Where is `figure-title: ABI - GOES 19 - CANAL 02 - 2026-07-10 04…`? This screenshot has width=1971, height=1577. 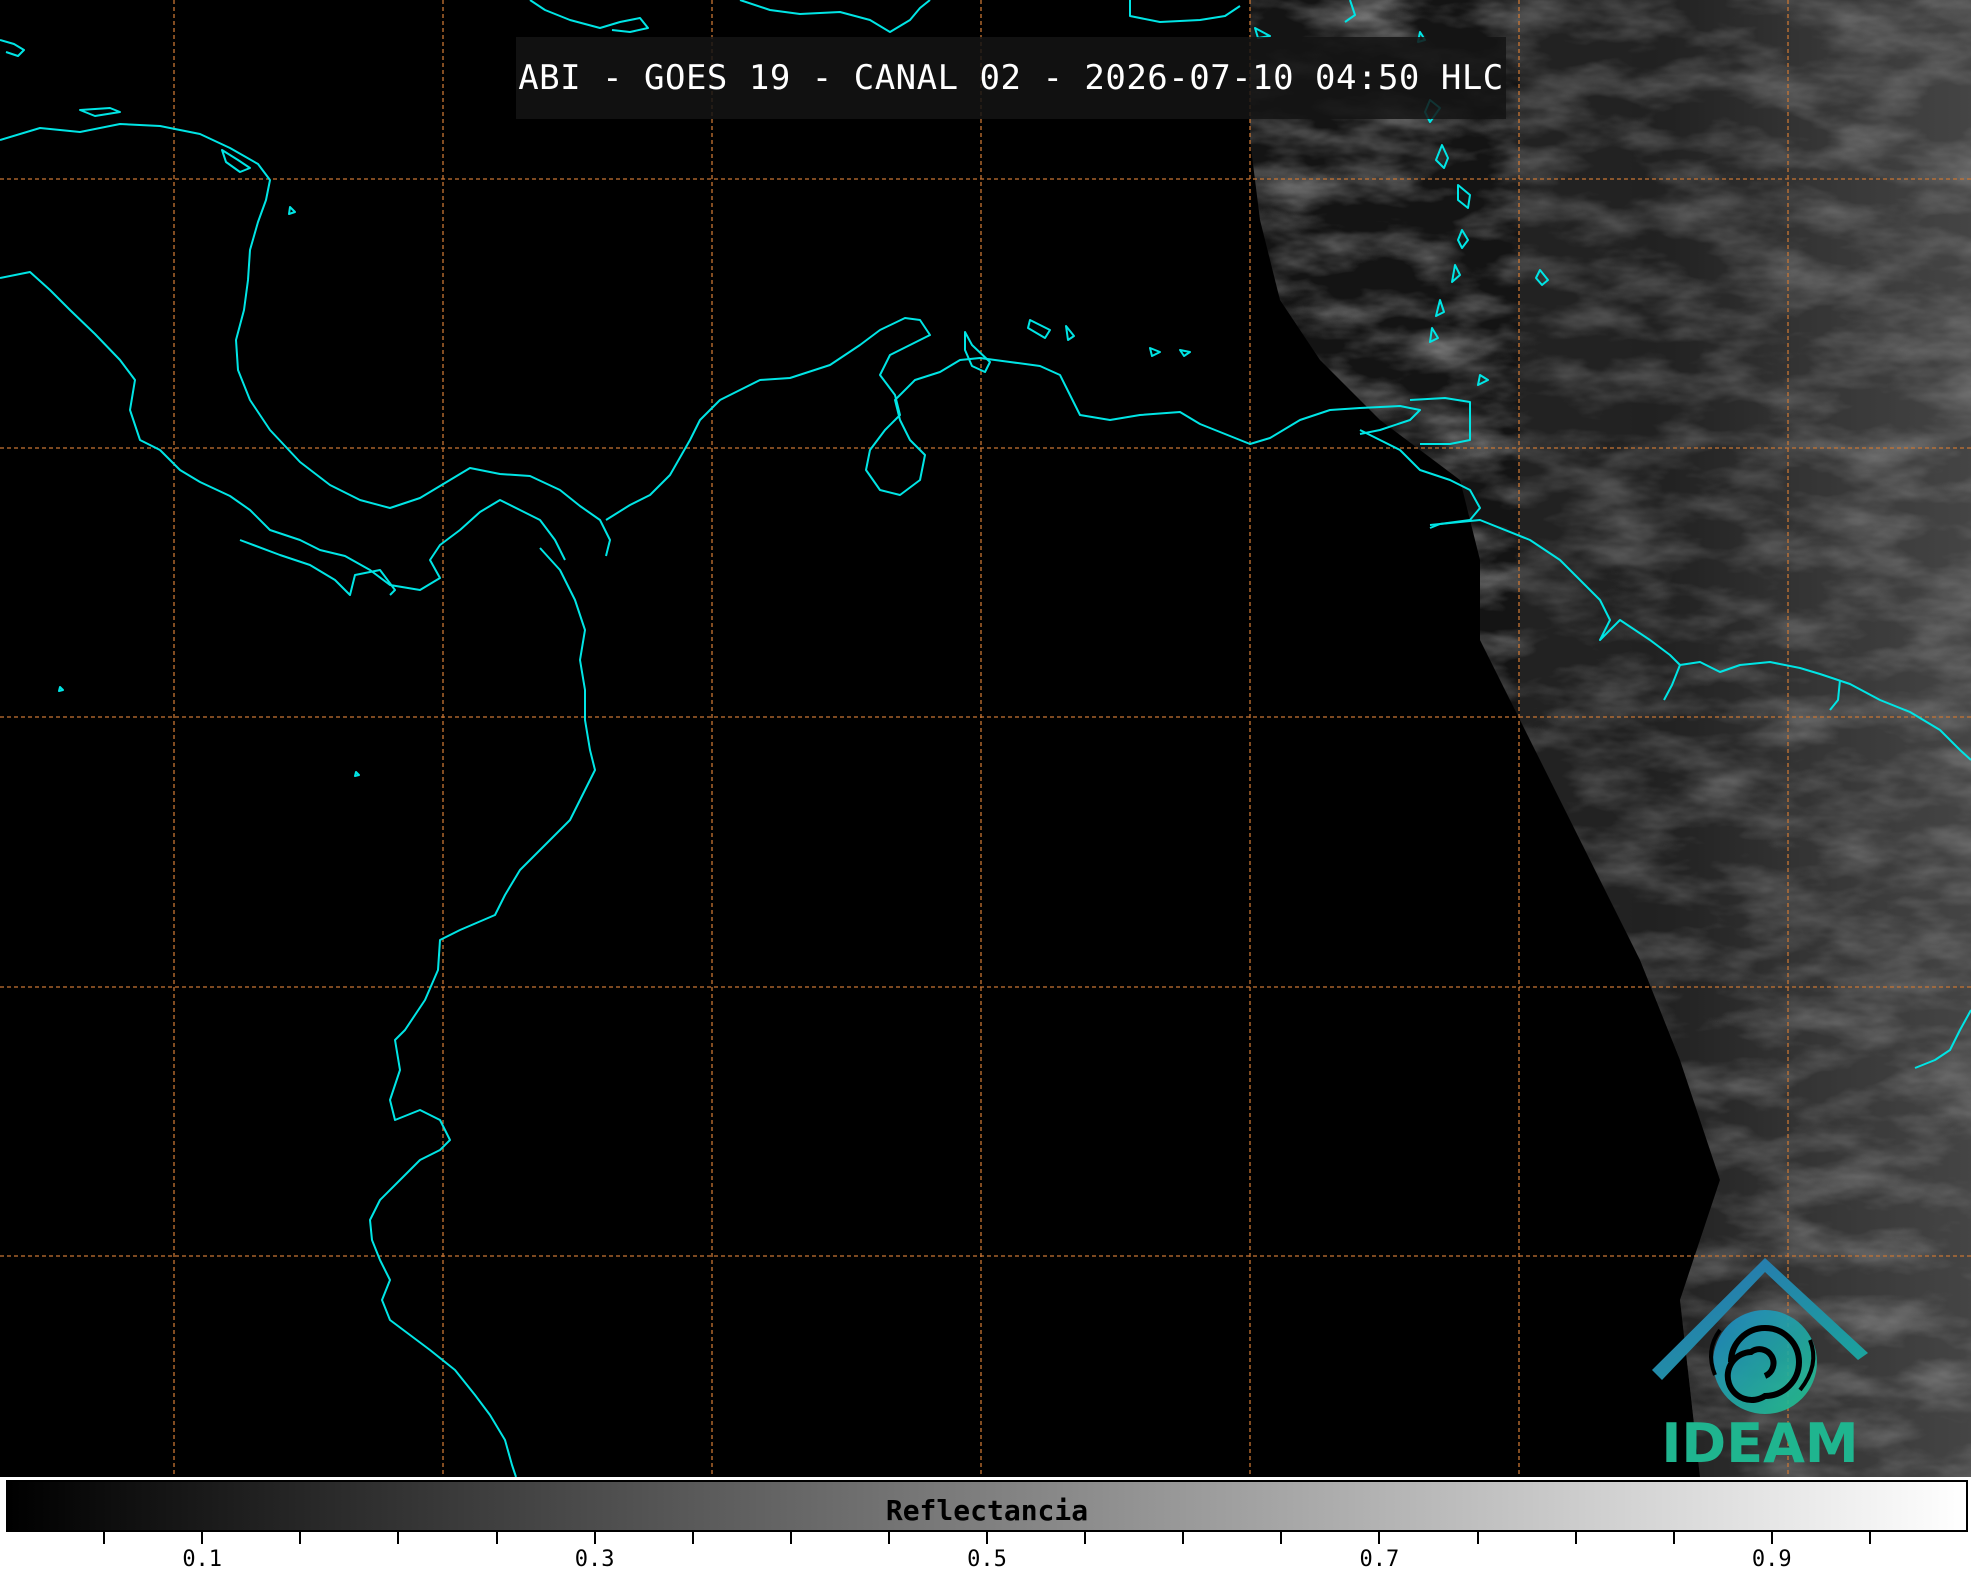 figure-title: ABI - GOES 19 - CANAL 02 - 2026-07-10 04… is located at coordinates (1011, 78).